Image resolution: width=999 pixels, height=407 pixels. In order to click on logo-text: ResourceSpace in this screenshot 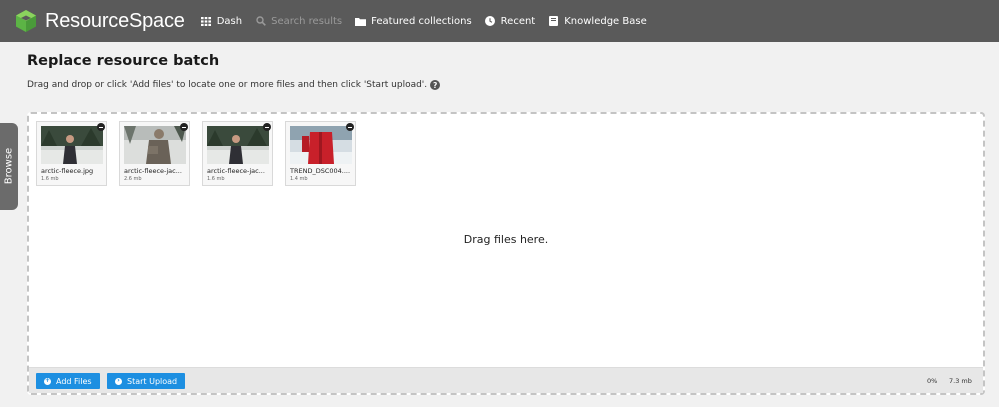, I will do `click(115, 20)`.